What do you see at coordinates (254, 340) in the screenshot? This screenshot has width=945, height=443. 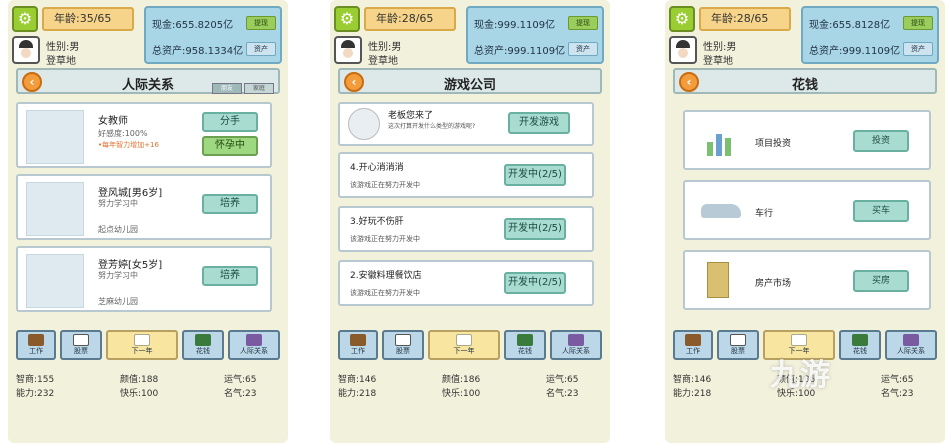 I see `people-icon` at bounding box center [254, 340].